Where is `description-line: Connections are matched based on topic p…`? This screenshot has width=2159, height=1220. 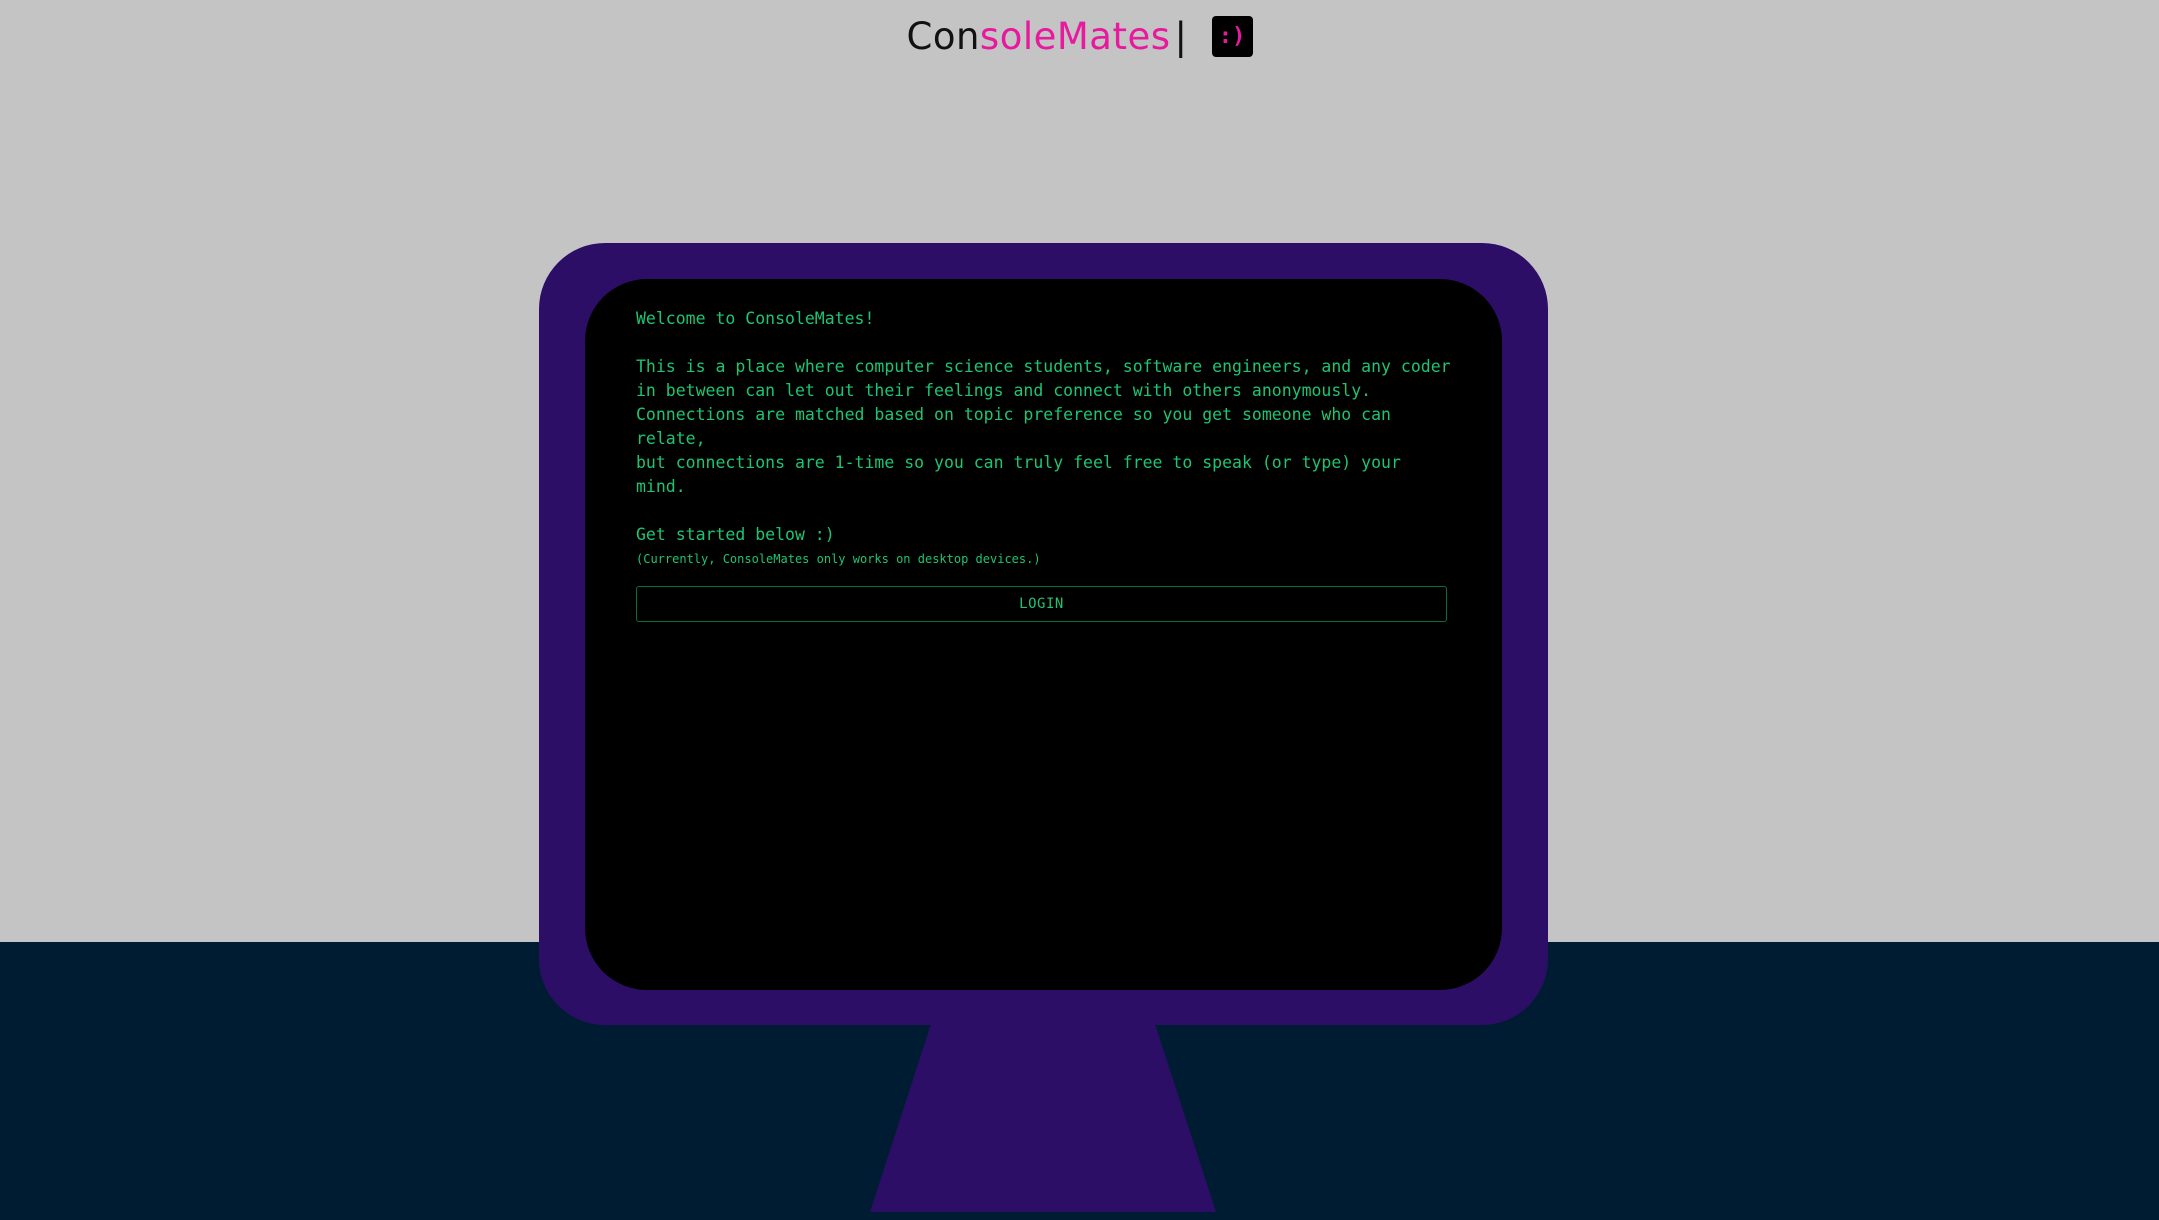 description-line: Connections are matched based on topic p… is located at coordinates (1013, 426).